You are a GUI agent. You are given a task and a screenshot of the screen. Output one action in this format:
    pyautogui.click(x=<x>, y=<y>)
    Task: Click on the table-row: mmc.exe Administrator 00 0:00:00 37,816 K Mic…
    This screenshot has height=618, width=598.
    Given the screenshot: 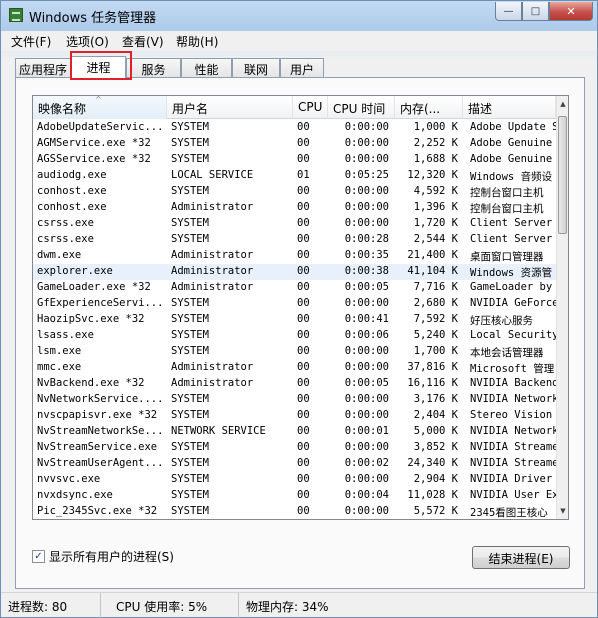 What is the action you would take?
    pyautogui.click(x=294, y=368)
    